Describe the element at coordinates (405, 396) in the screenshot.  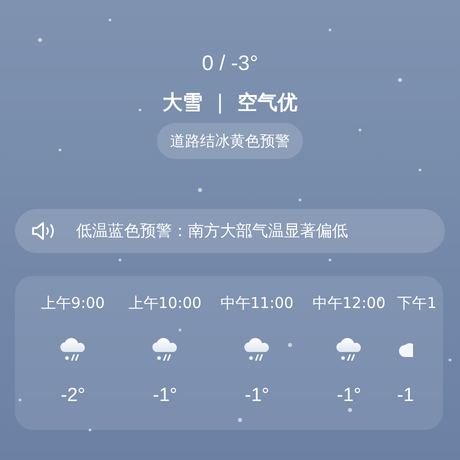
I see `hour-temperature: -1` at that location.